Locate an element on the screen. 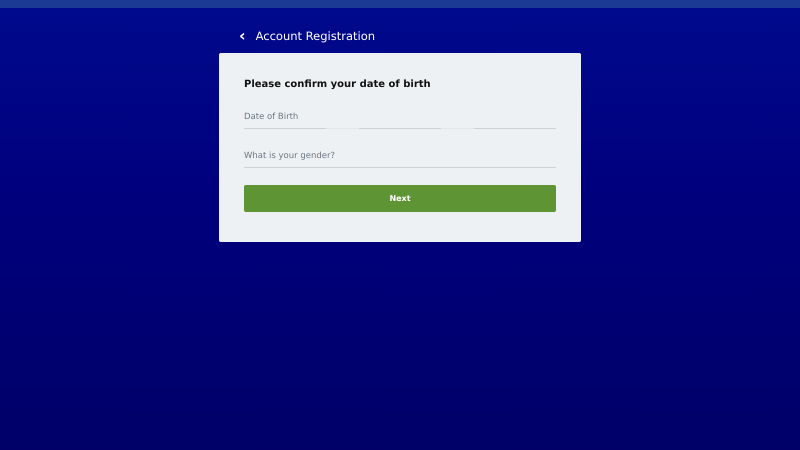  back-button: ‹ is located at coordinates (242, 36).